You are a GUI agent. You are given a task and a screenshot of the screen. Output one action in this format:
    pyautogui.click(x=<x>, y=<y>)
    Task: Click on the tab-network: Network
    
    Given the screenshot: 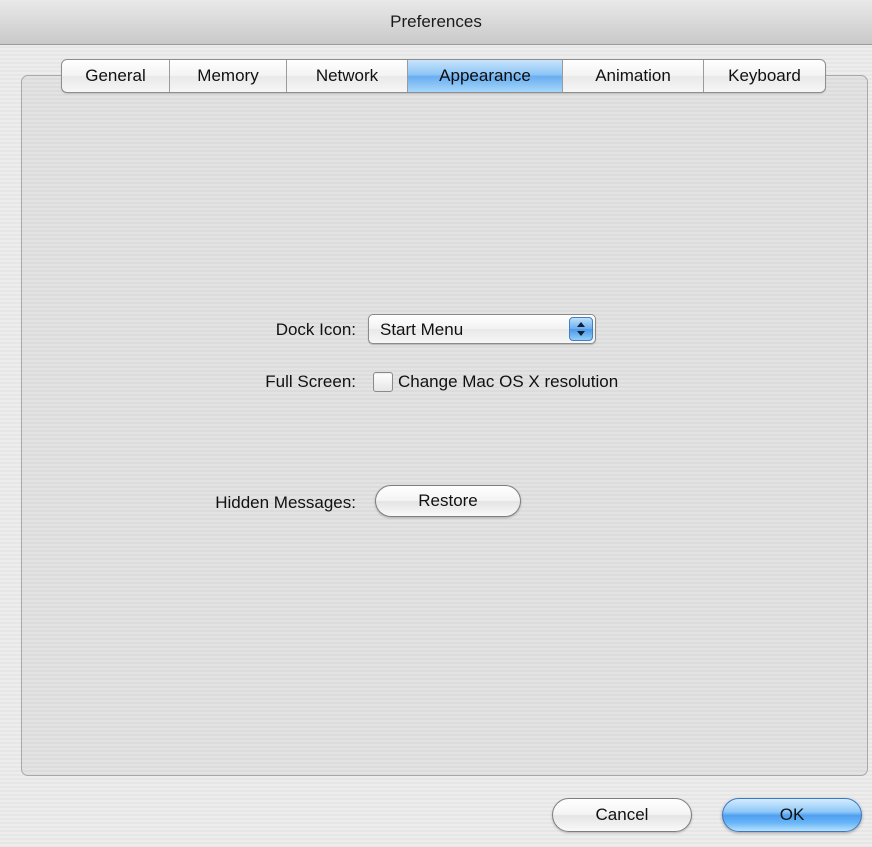 What is the action you would take?
    pyautogui.click(x=347, y=76)
    